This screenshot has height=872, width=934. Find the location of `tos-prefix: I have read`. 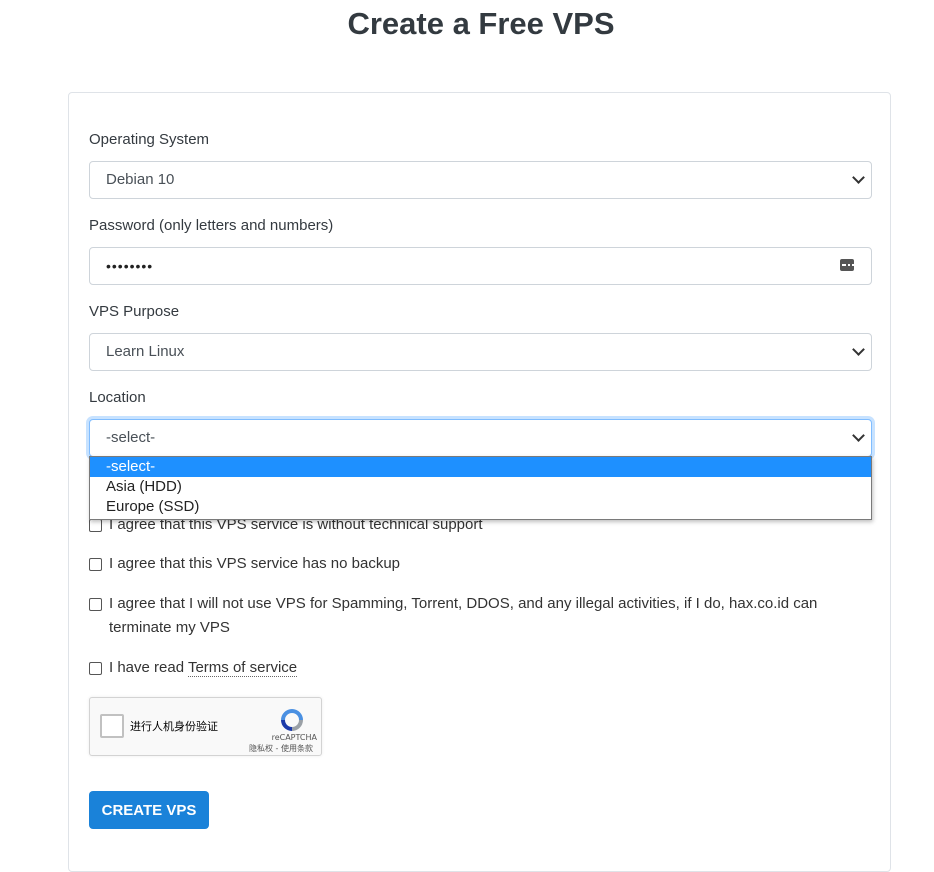

tos-prefix: I have read is located at coordinates (148, 667).